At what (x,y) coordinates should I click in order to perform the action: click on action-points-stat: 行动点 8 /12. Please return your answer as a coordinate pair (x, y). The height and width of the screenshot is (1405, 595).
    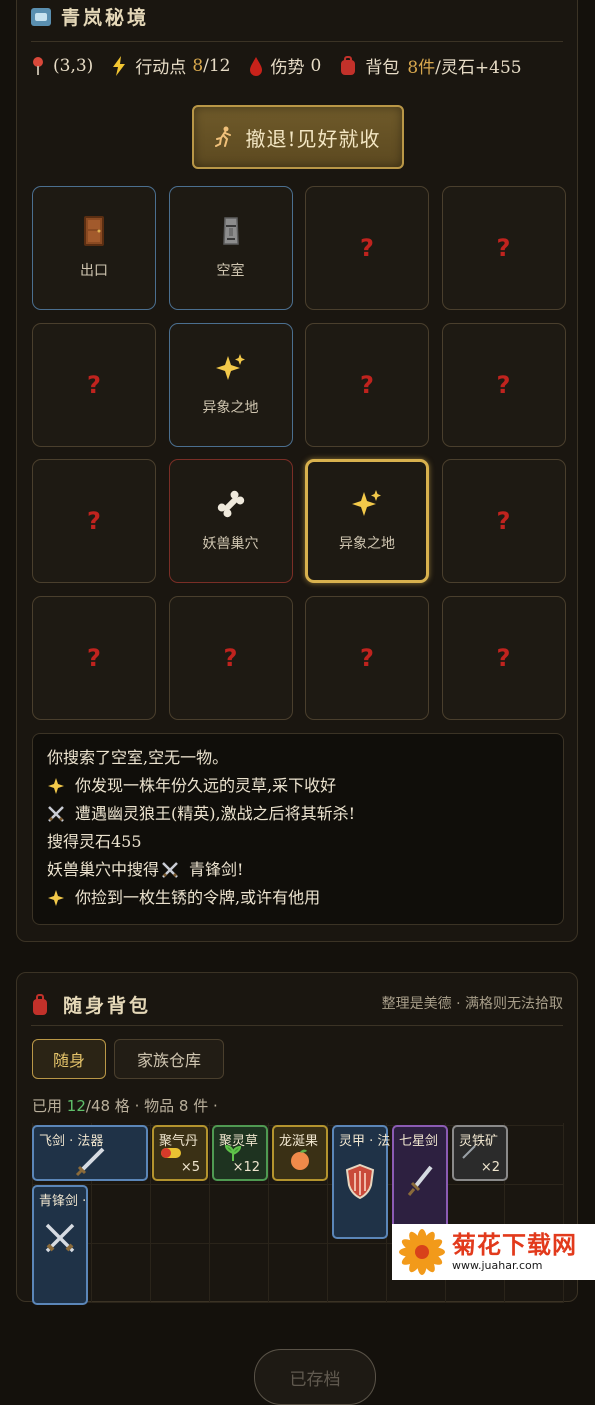
    Looking at the image, I should click on (171, 65).